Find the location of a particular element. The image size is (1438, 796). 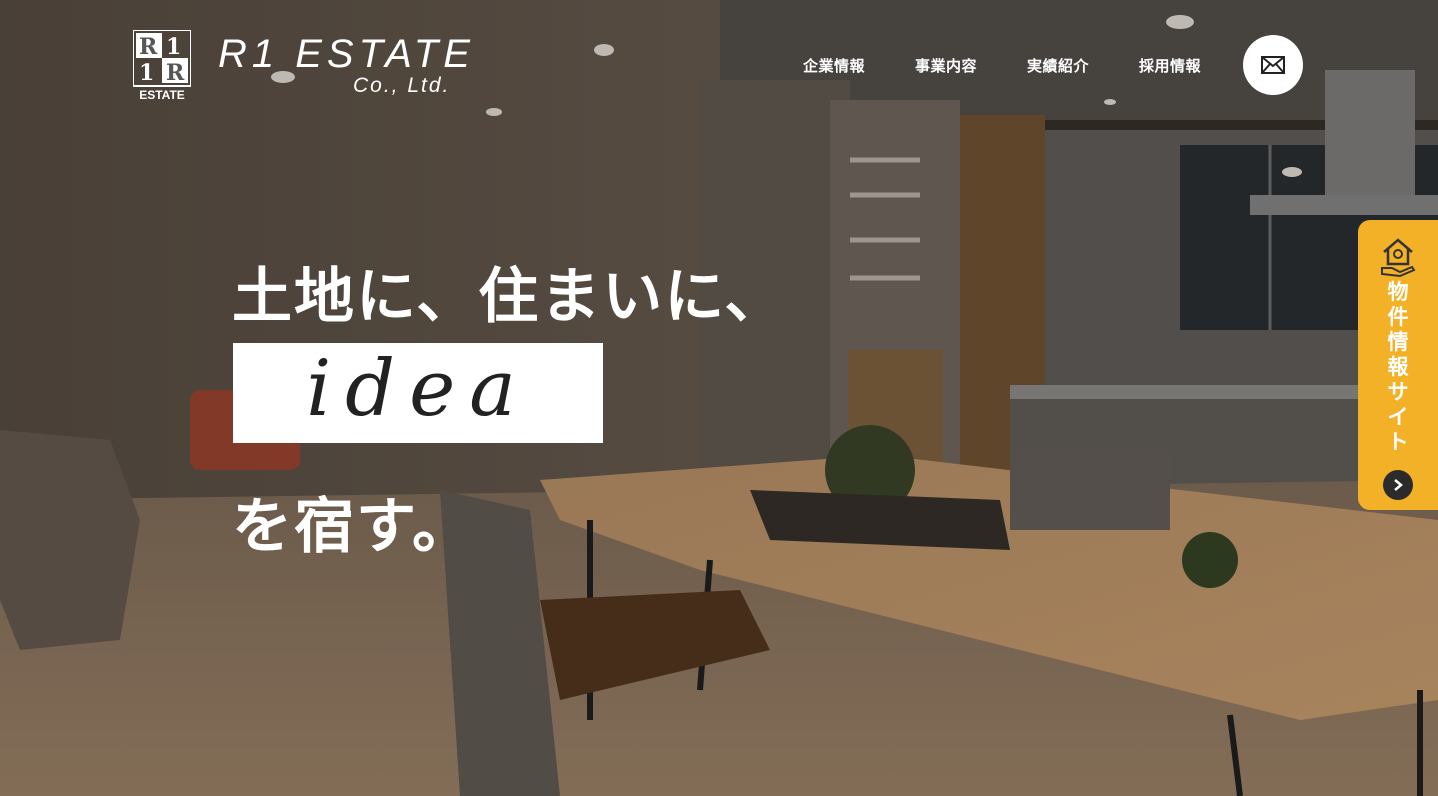

brand-logo: R 1 1 R ESTATE R1 ESTATE Co., Ltd. is located at coordinates (301, 66).